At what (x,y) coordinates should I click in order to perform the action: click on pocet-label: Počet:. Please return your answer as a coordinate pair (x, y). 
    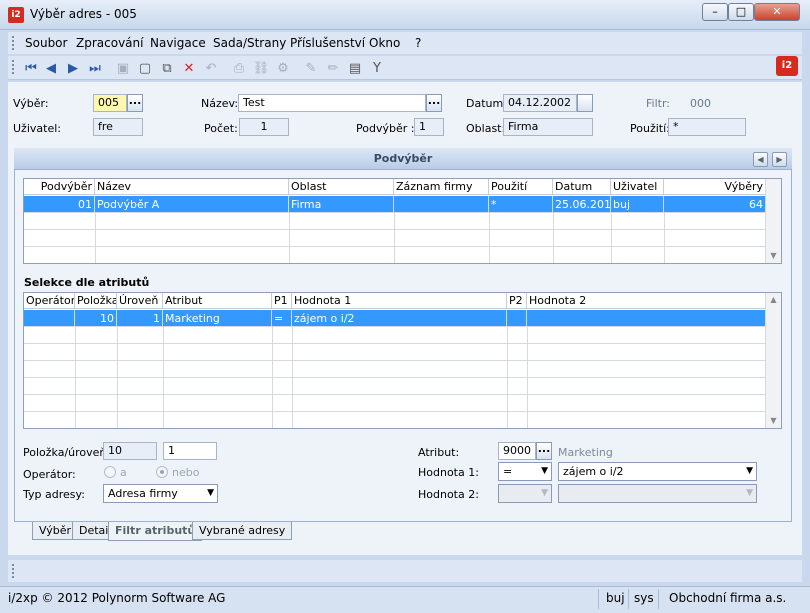
    Looking at the image, I should click on (221, 128).